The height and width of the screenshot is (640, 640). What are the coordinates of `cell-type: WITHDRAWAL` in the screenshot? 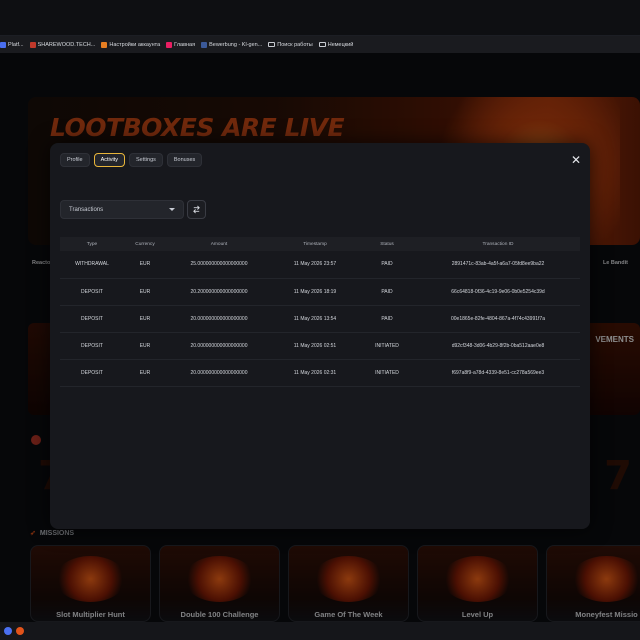 It's located at (92, 265).